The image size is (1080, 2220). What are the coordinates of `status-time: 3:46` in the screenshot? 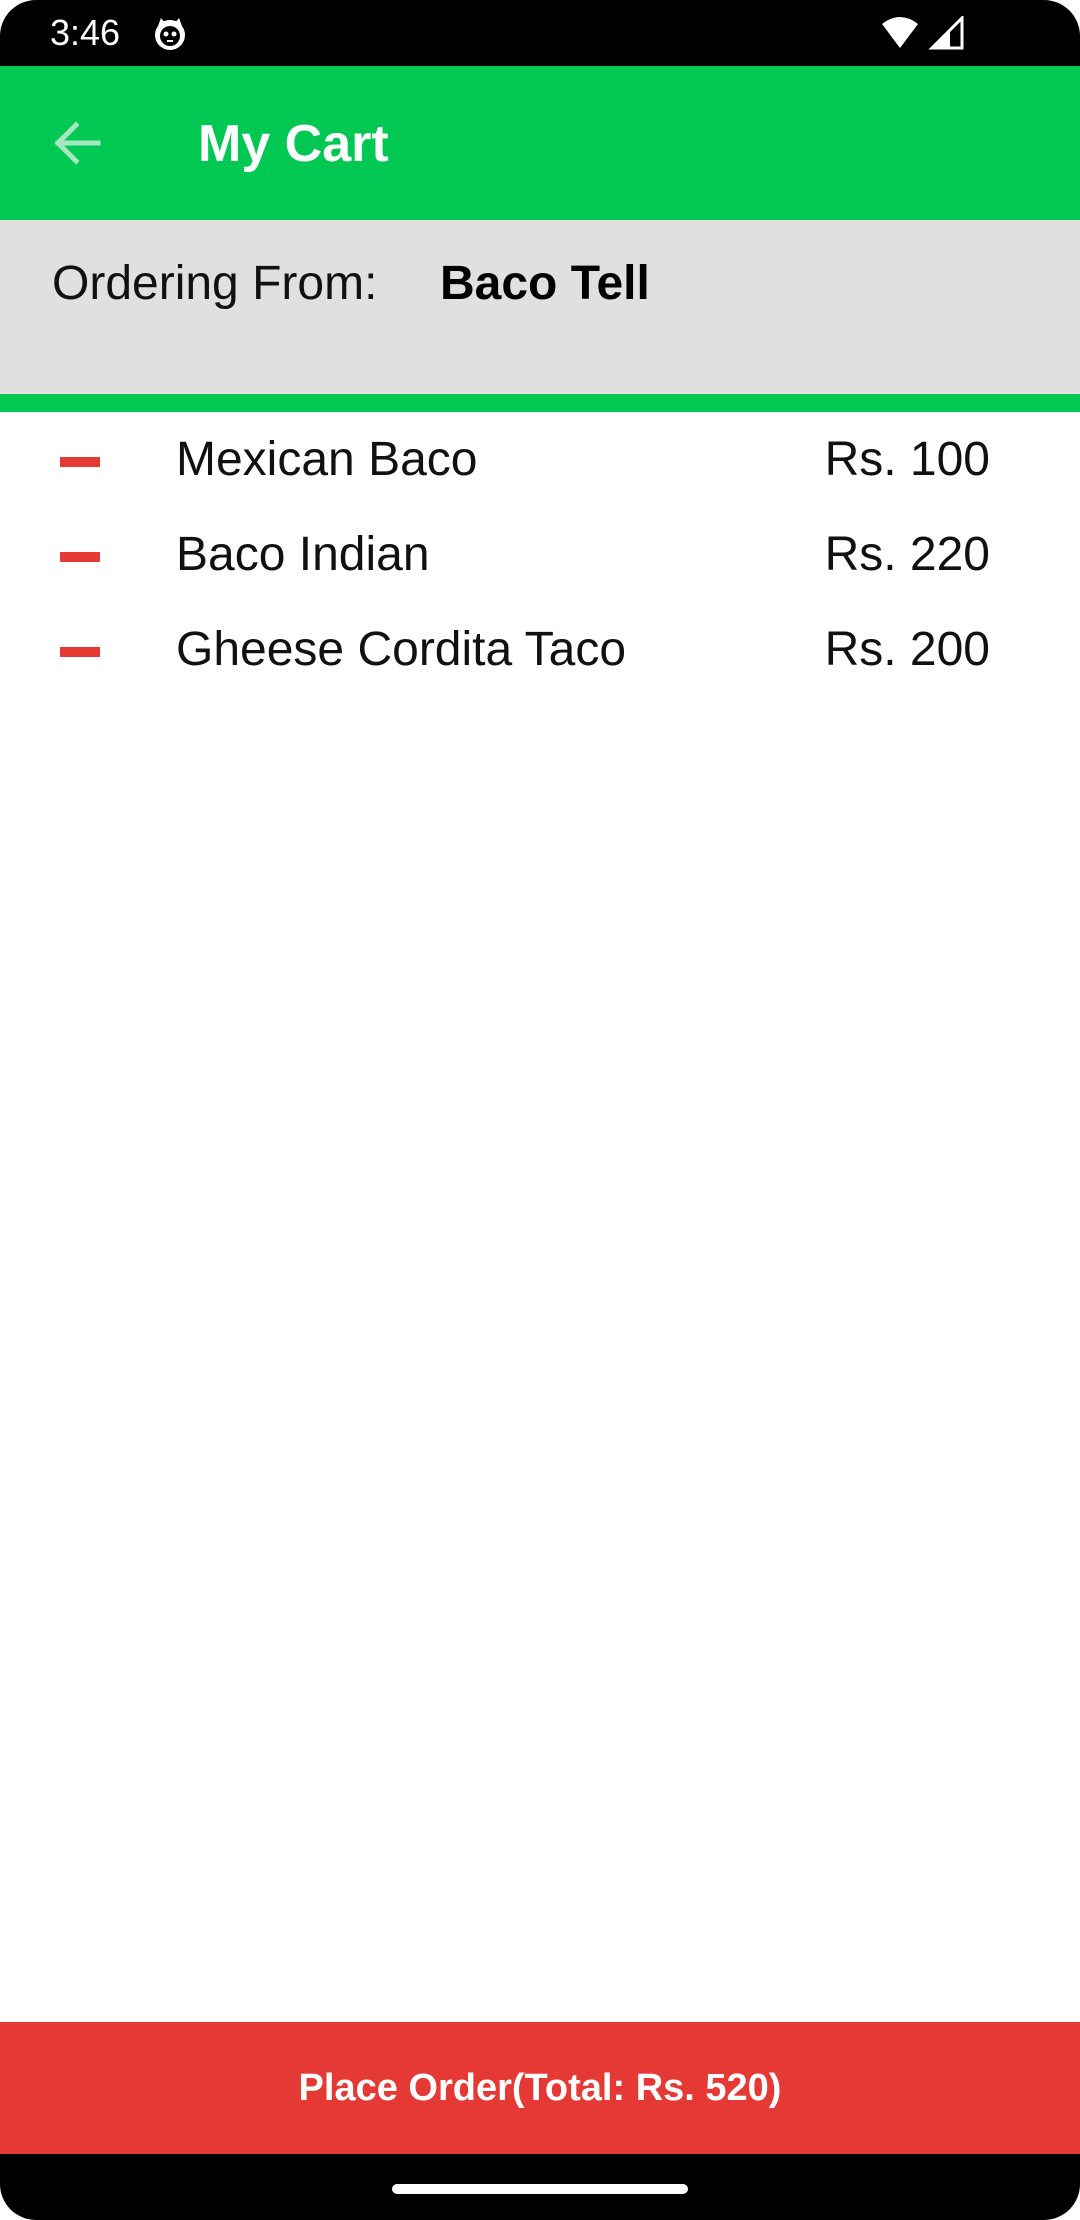 It's located at (85, 32).